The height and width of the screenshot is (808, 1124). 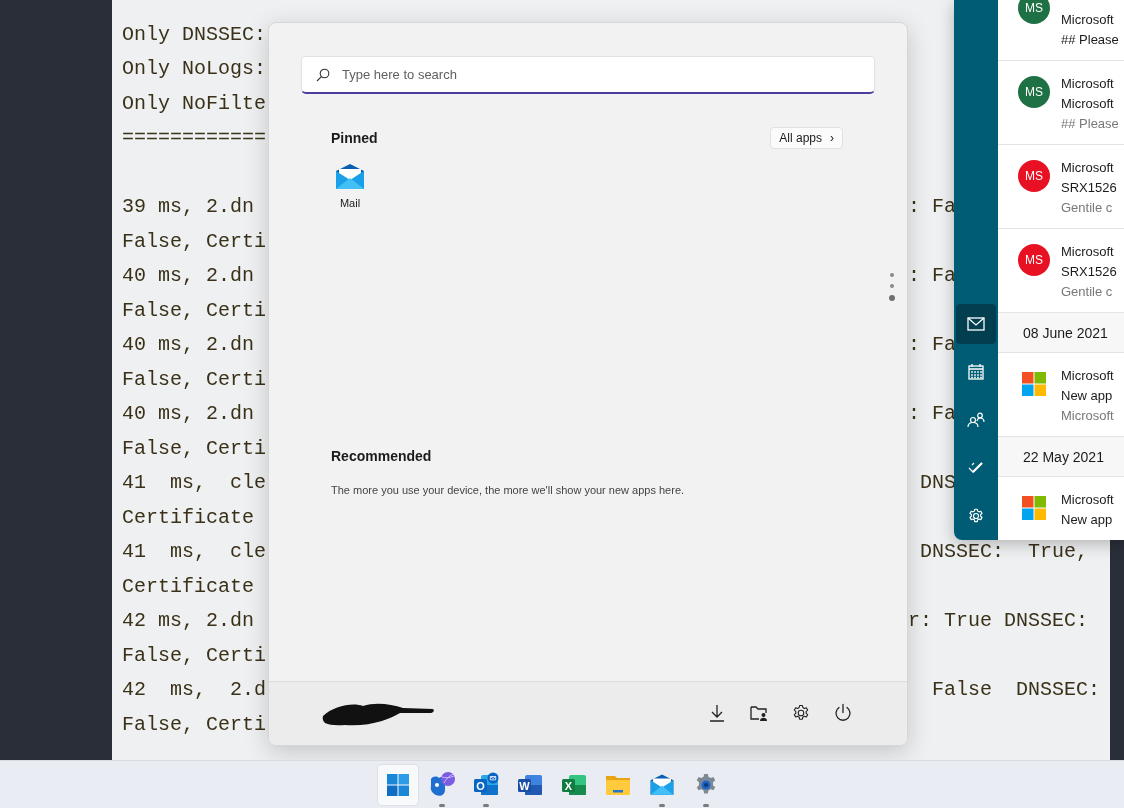 I want to click on section-title: Pinned, so click(x=354, y=138).